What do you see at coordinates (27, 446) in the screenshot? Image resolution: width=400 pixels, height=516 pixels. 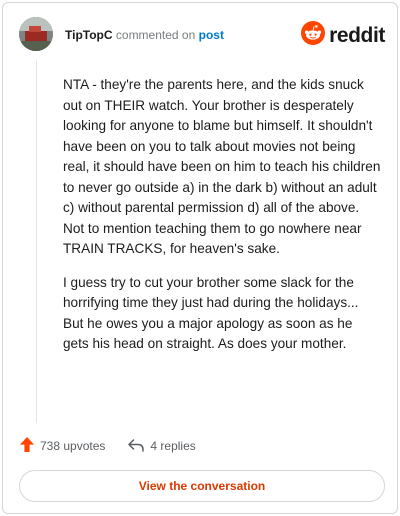 I see `upvote-arrow-icon` at bounding box center [27, 446].